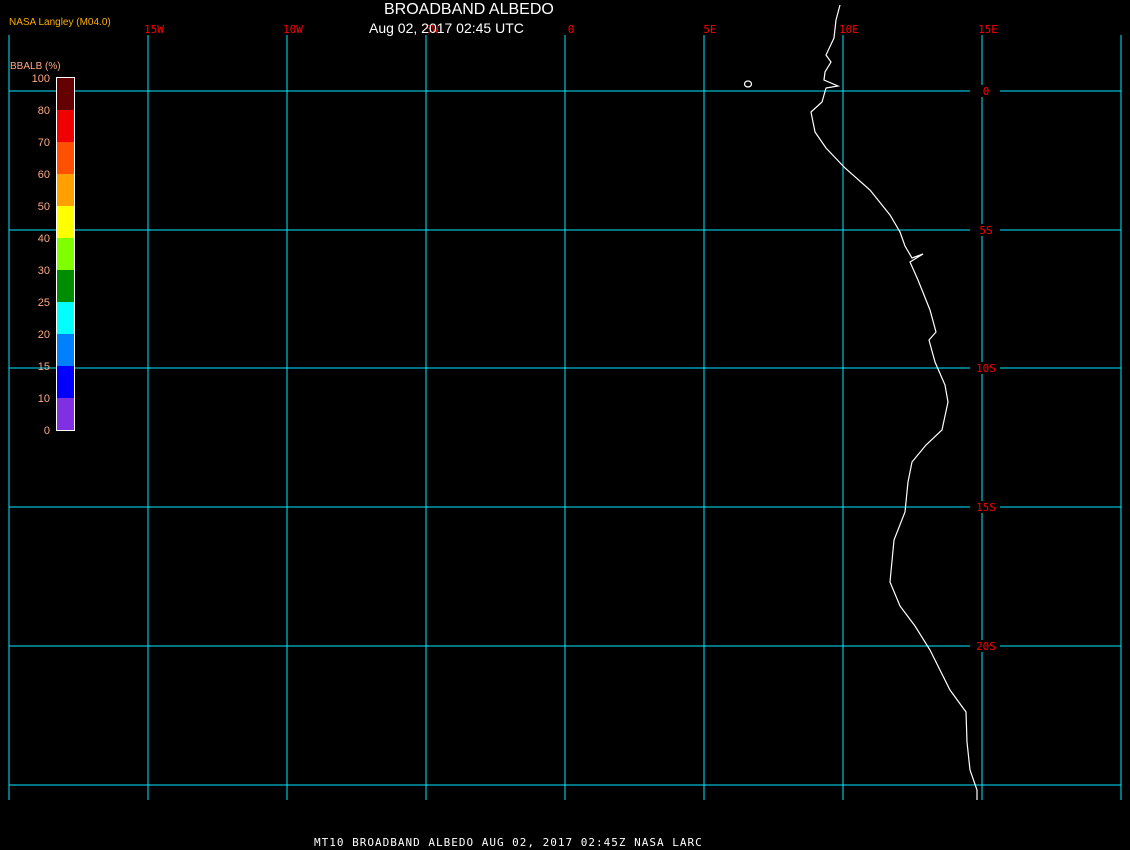 The image size is (1130, 850). I want to click on map-title: BROADBAND ALBEDO, so click(469, 9).